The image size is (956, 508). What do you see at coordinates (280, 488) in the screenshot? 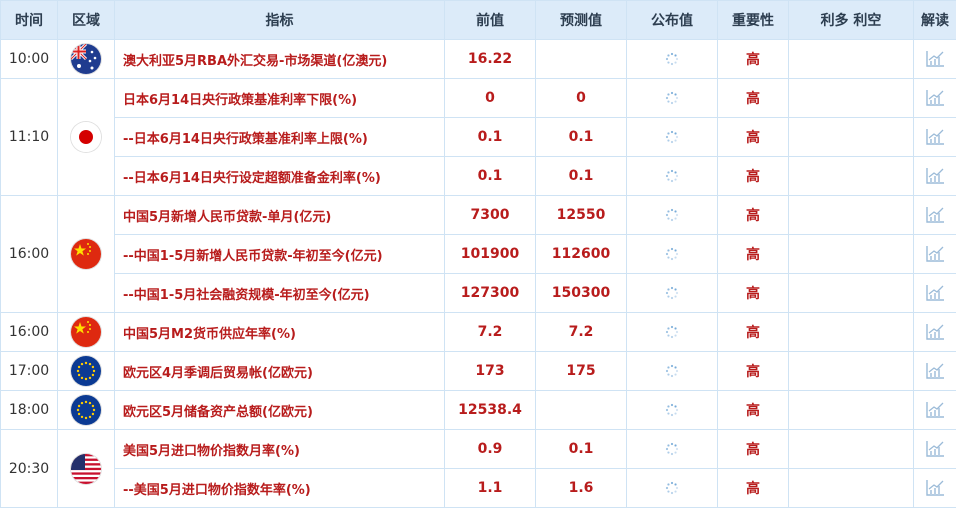
I see `indicator-name: --美国5月进口物价指数年率(%)` at bounding box center [280, 488].